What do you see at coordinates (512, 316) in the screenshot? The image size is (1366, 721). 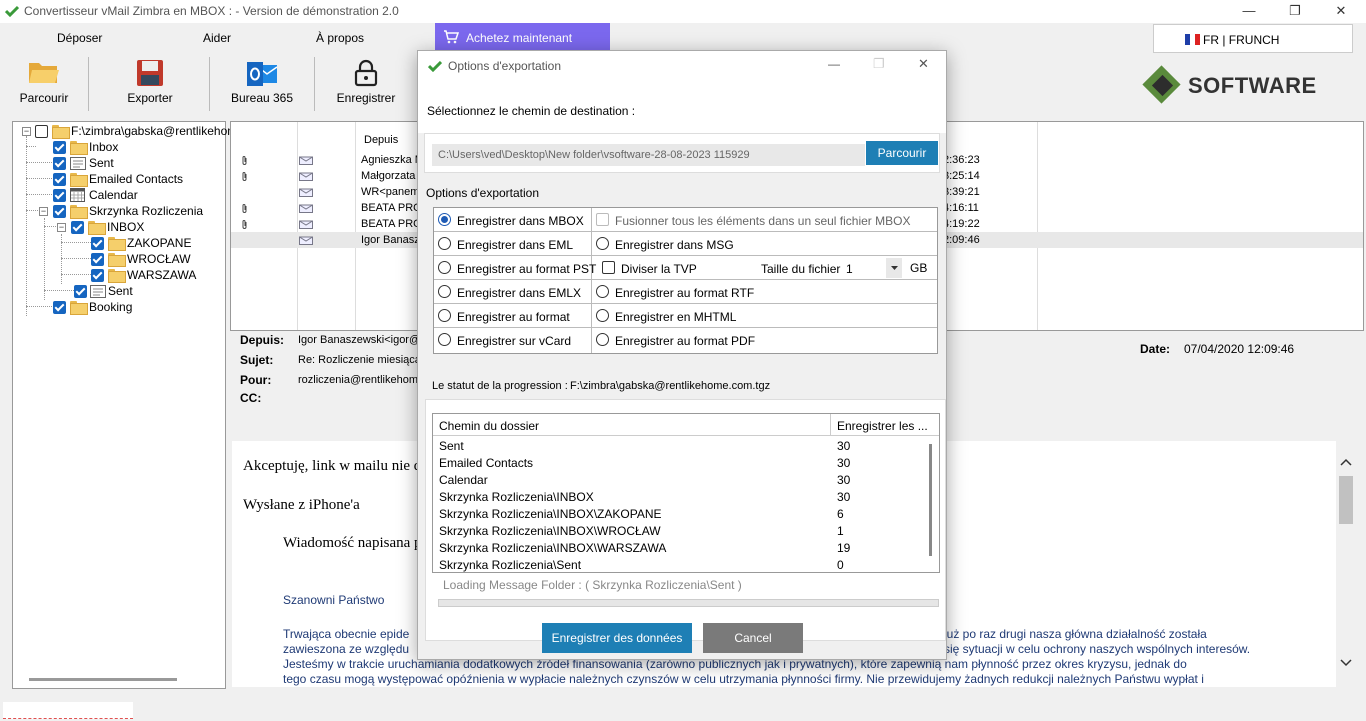 I see `export-format-radio: Enregistrer au format` at bounding box center [512, 316].